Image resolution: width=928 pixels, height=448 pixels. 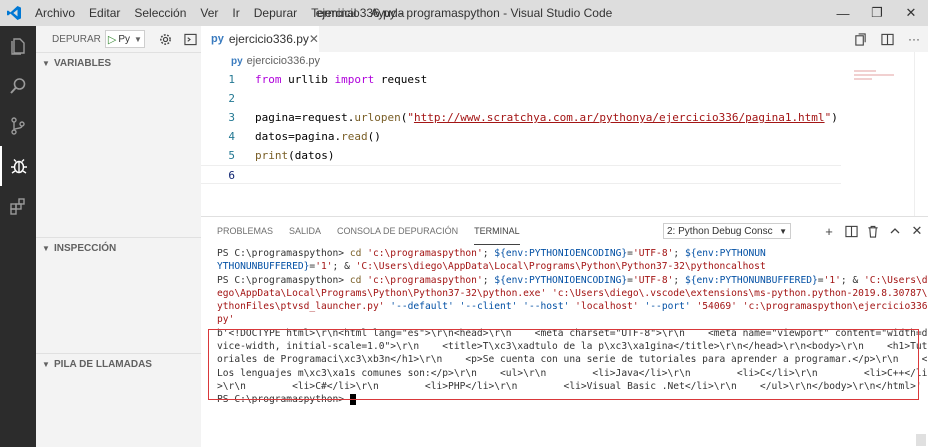 What do you see at coordinates (190, 39) in the screenshot?
I see `debug-console-icon` at bounding box center [190, 39].